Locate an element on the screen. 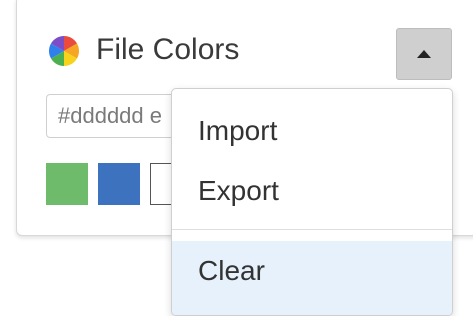 The height and width of the screenshot is (316, 473). caret-up-icon is located at coordinates (424, 54).